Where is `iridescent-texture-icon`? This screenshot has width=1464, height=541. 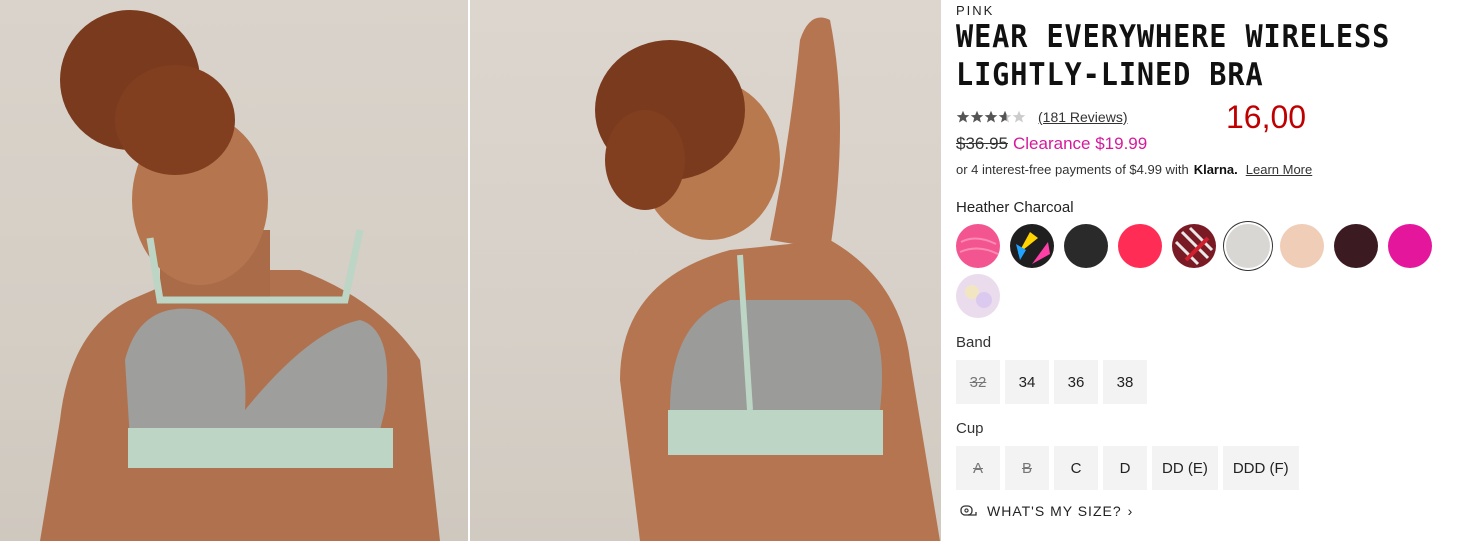
iridescent-texture-icon is located at coordinates (978, 296).